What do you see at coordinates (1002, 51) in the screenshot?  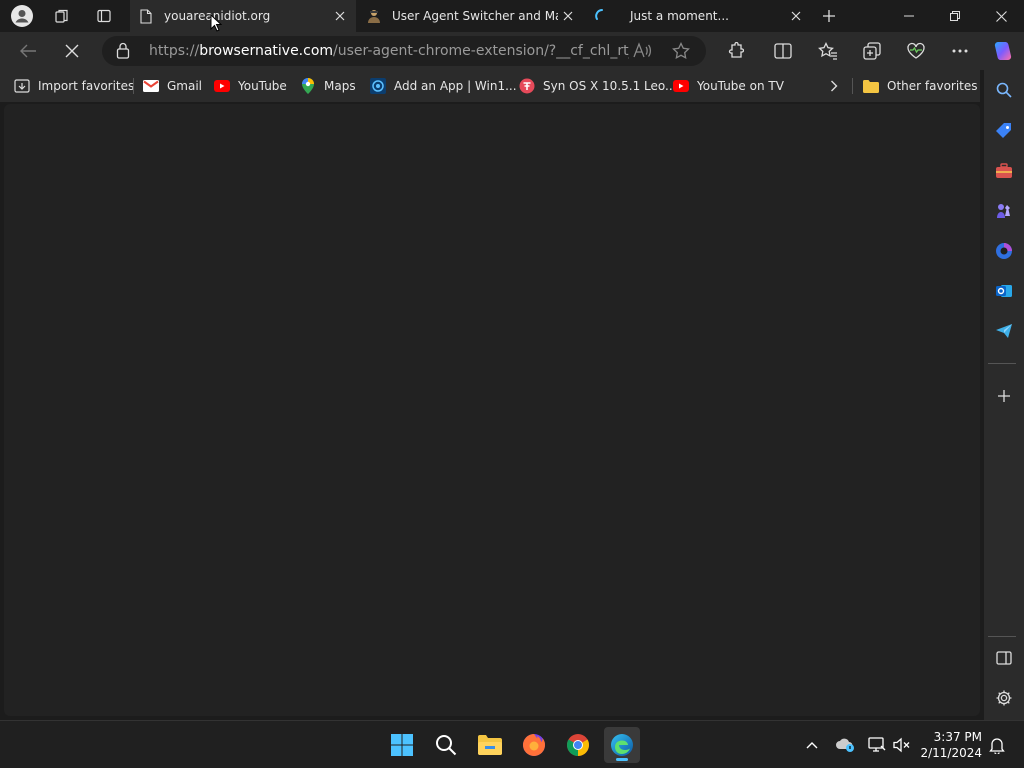 I see `copilot-icon` at bounding box center [1002, 51].